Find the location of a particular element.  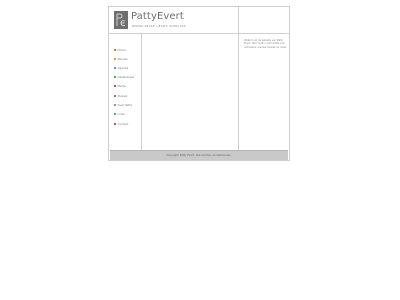

nav-item-label: Links is located at coordinates (121, 114).